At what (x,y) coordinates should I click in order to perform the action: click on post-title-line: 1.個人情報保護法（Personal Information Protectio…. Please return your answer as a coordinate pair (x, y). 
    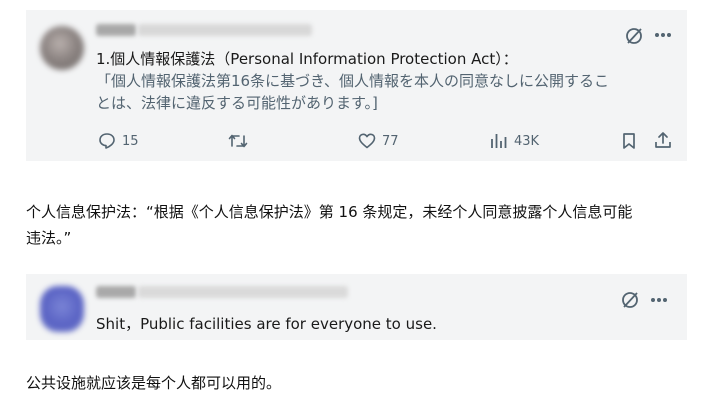
    Looking at the image, I should click on (307, 59).